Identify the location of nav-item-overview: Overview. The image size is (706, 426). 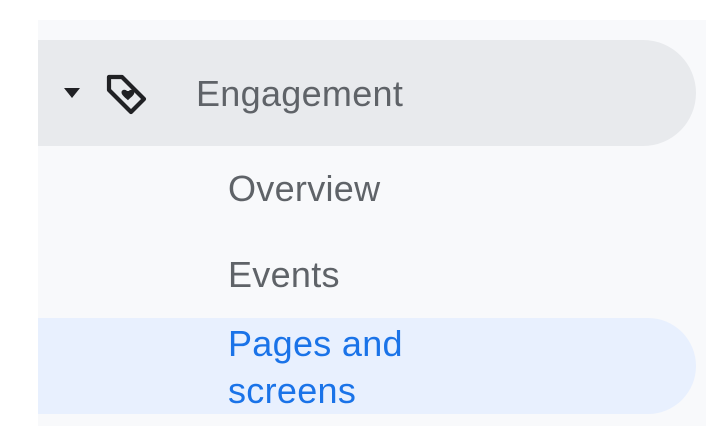
(367, 190).